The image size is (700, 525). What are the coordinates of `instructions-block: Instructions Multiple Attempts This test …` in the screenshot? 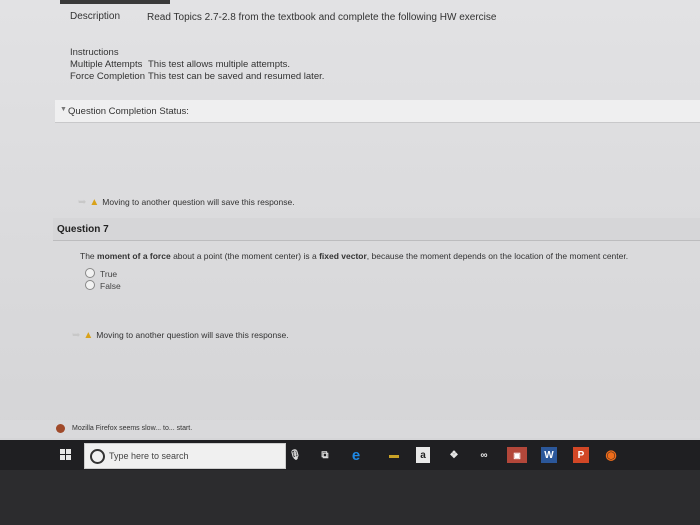 It's located at (197, 65).